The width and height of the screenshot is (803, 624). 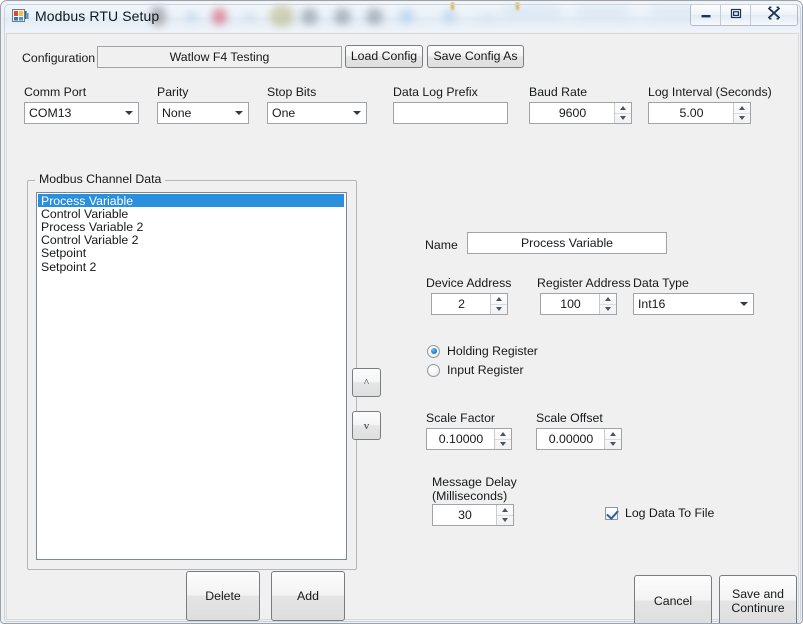 I want to click on data-type-select: Int16, so click(x=693, y=304).